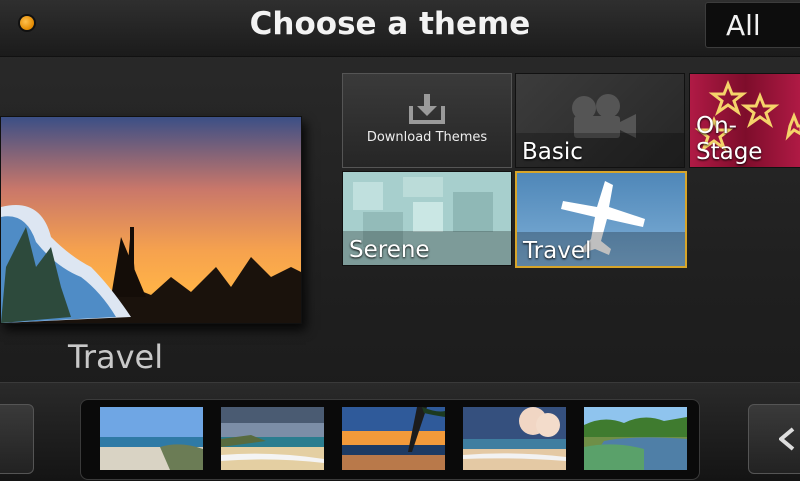  I want to click on theme-tile-serene: Serene, so click(427, 218).